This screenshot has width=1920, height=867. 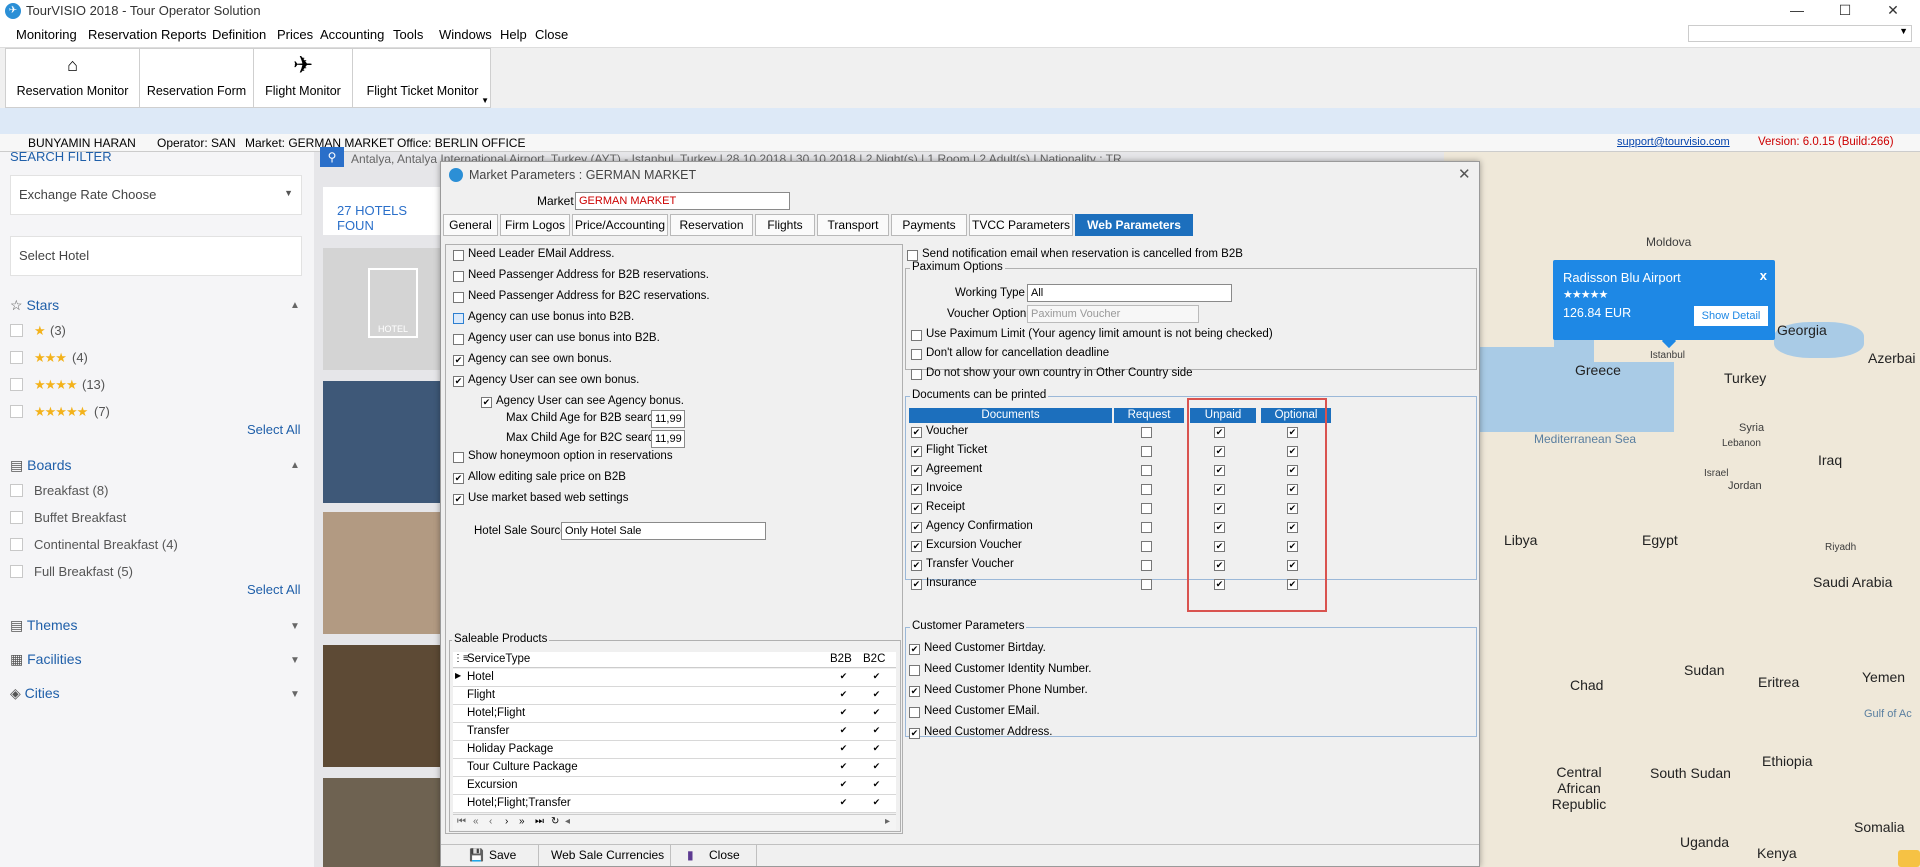 What do you see at coordinates (711, 225) in the screenshot?
I see `tab-reservation: Reservation` at bounding box center [711, 225].